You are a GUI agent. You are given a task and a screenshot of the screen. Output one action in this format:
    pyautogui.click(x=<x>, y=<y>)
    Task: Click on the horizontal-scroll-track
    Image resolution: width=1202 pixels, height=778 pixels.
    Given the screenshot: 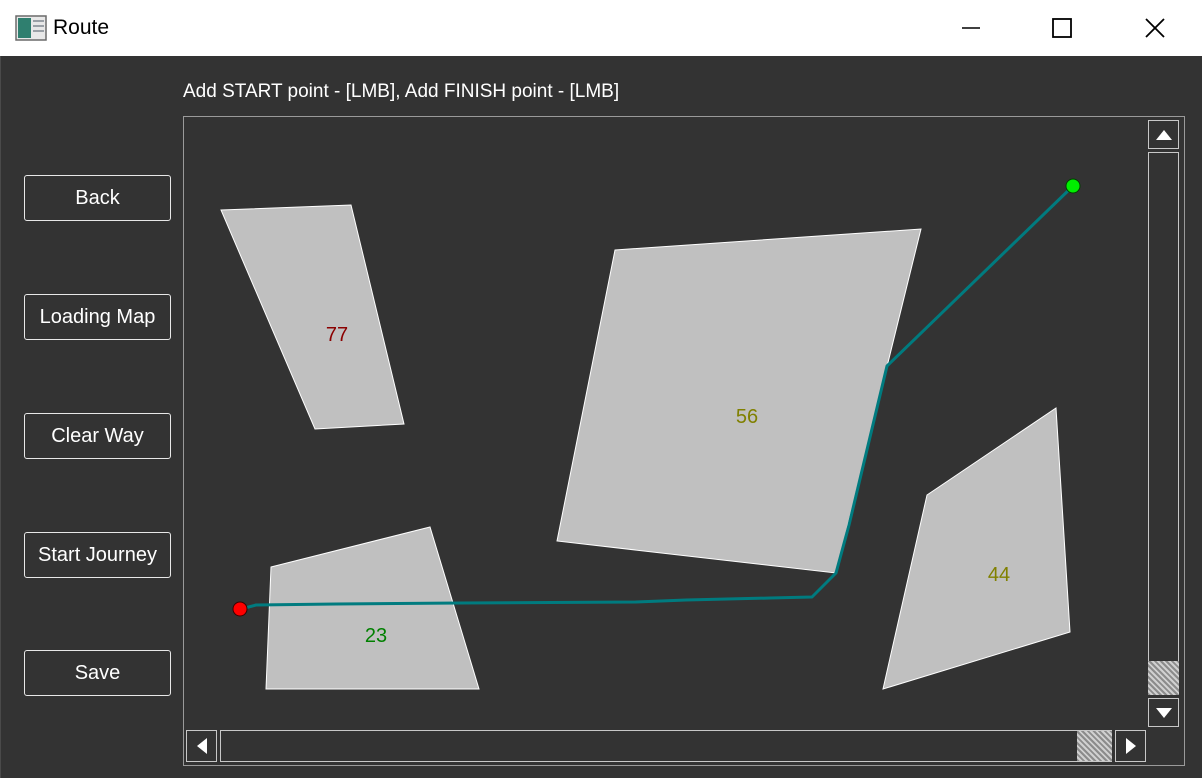 What is the action you would take?
    pyautogui.click(x=666, y=746)
    